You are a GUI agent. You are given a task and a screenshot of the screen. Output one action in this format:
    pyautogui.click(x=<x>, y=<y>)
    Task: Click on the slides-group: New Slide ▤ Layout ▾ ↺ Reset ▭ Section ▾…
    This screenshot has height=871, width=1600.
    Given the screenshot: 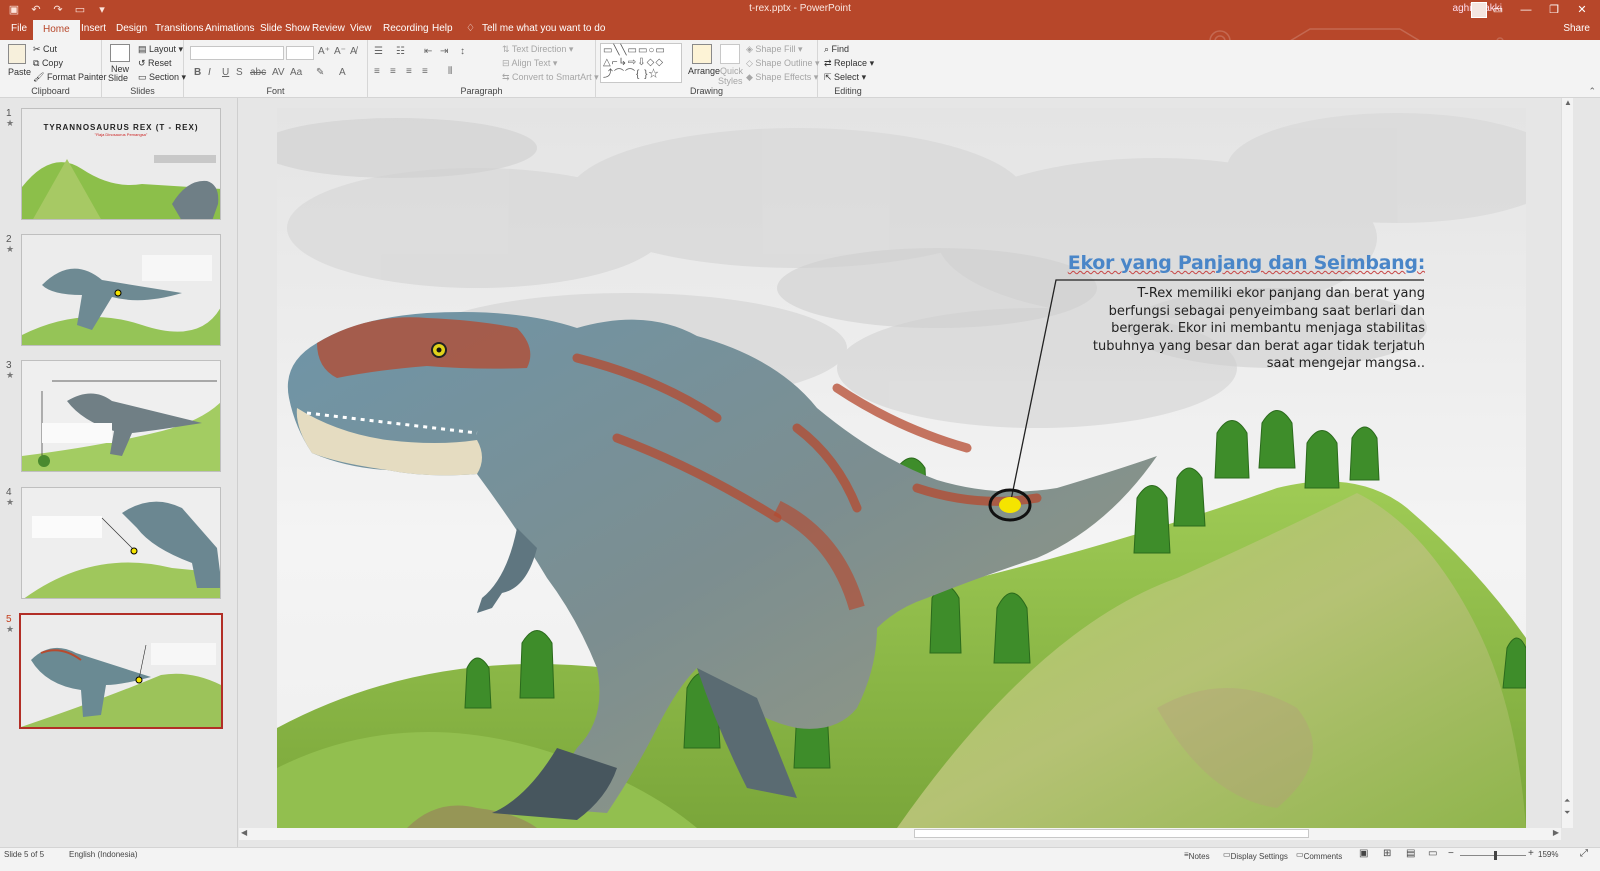 What is the action you would take?
    pyautogui.click(x=144, y=69)
    